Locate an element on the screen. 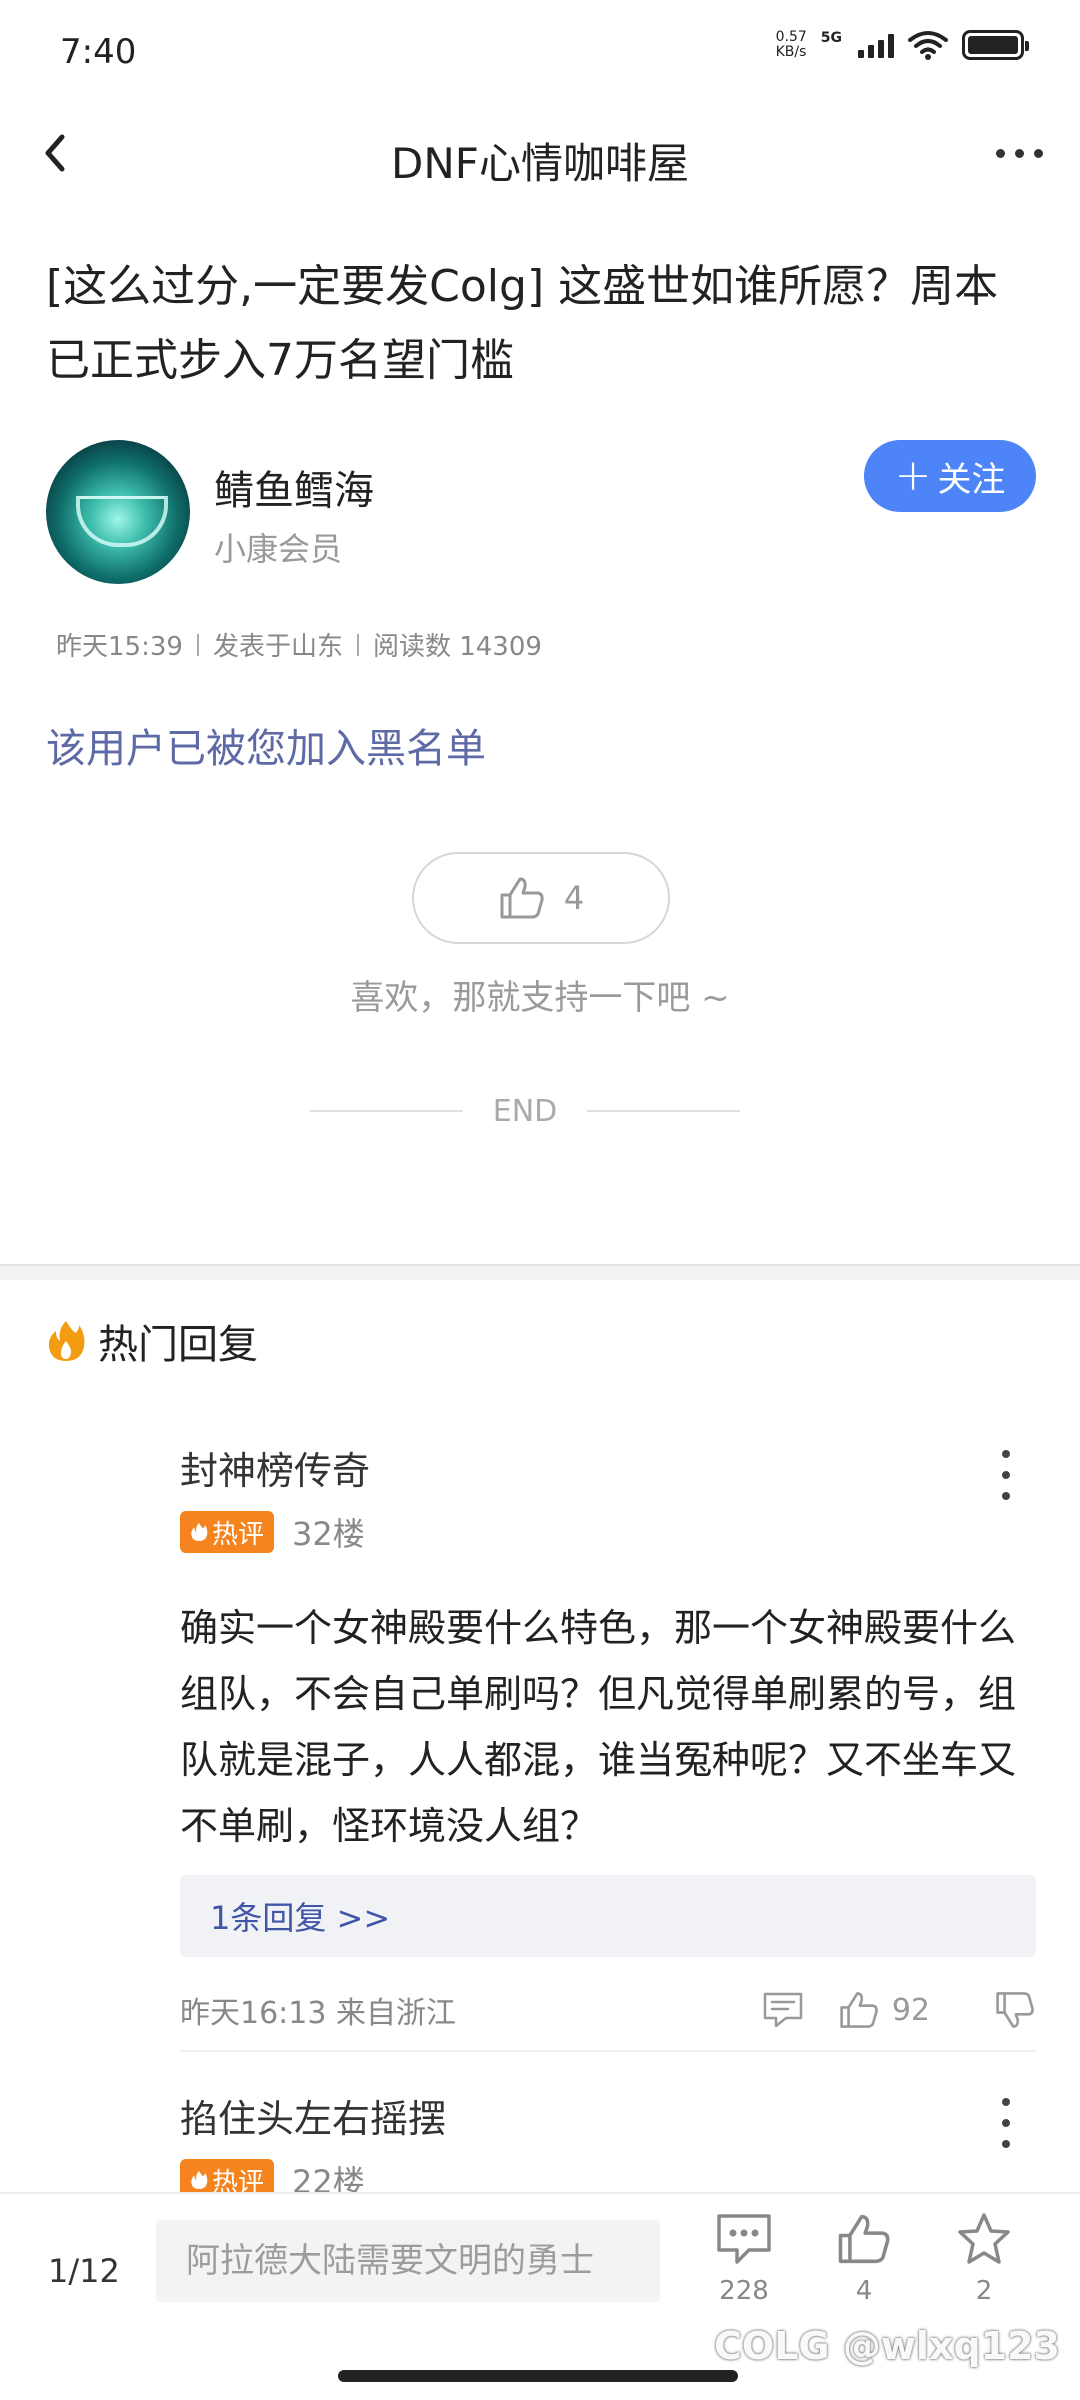 This screenshot has width=1080, height=2400. comment-footer: 昨天16:13 来自浙江 92 is located at coordinates (608, 2010).